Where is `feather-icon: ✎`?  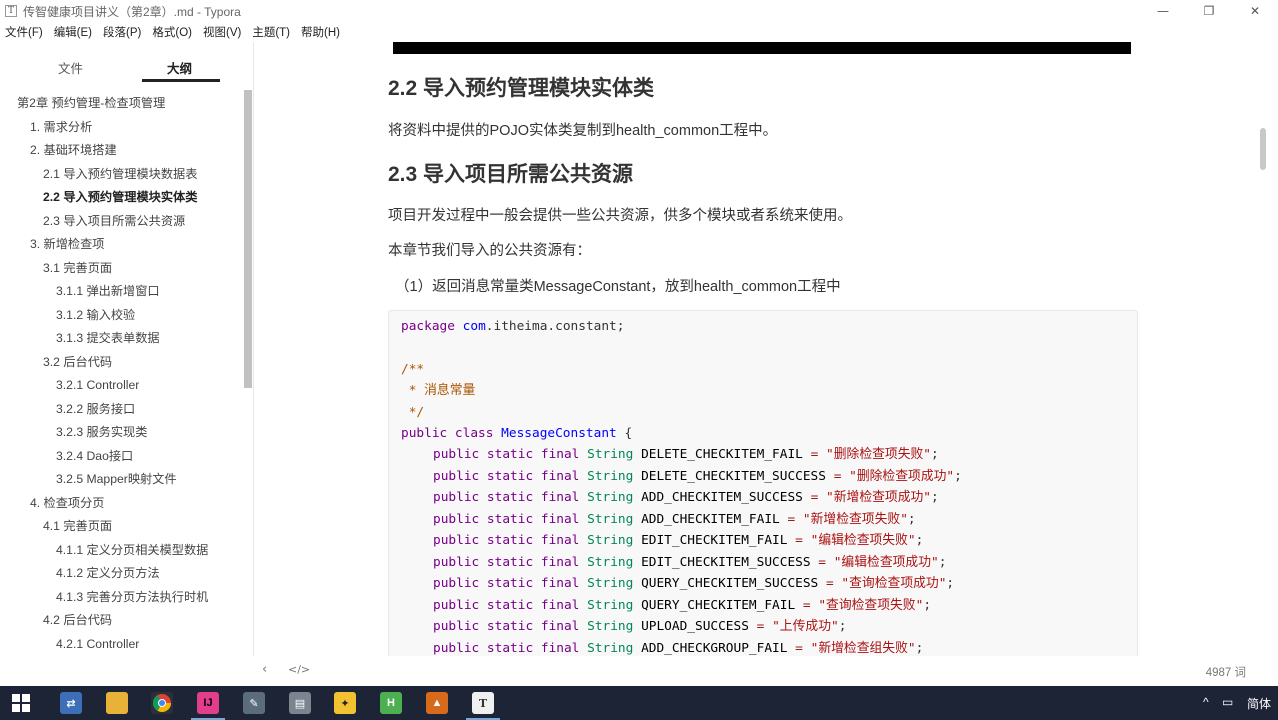 feather-icon: ✎ is located at coordinates (254, 703).